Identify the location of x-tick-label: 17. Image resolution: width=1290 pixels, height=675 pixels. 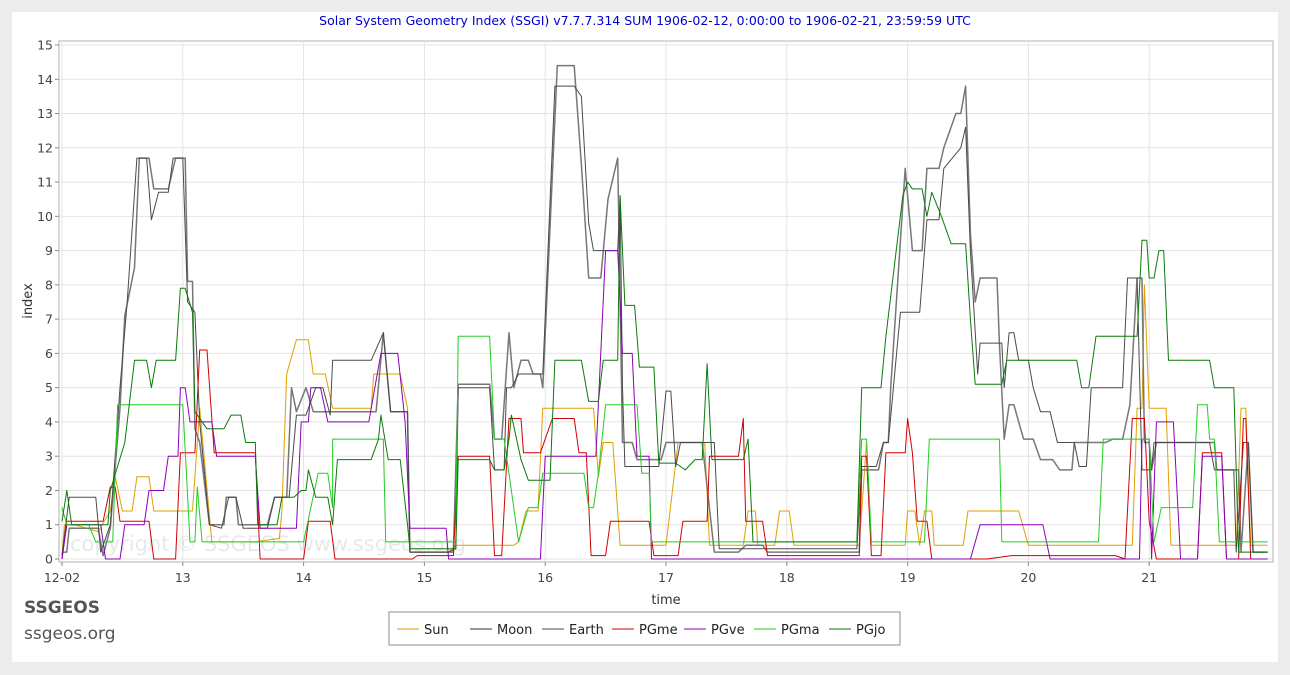
(666, 577).